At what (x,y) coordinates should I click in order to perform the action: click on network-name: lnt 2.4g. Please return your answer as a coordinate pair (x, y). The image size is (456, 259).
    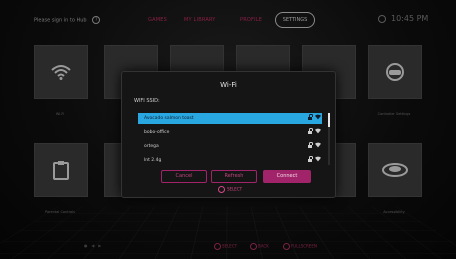
    Looking at the image, I should click on (153, 160).